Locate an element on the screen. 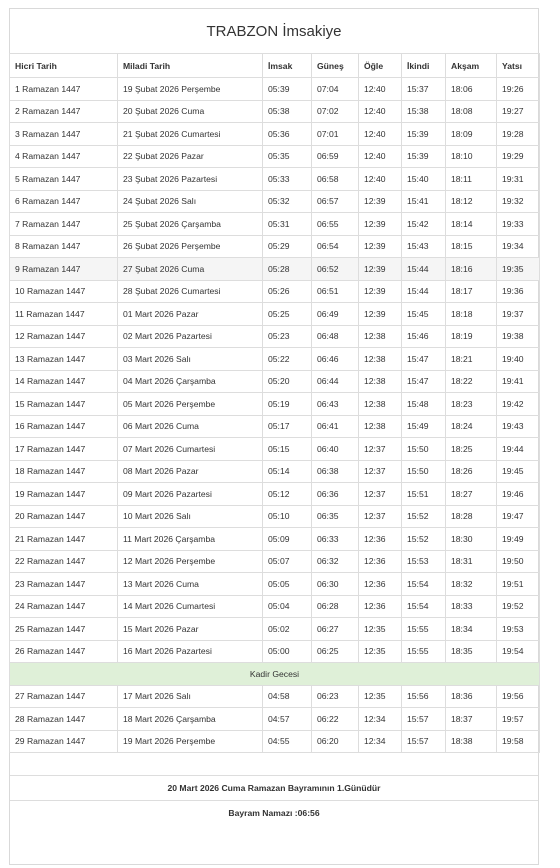 This screenshot has width=560, height=868. cell-hicri-tarih: 23 Ramazan 1447 is located at coordinates (63, 584).